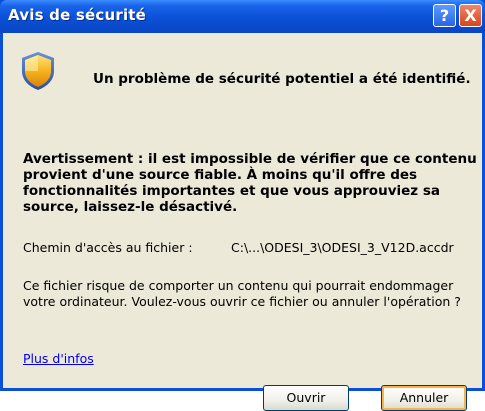  What do you see at coordinates (108, 247) in the screenshot?
I see `file-path-label: Chemin d'accès au fichier :` at bounding box center [108, 247].